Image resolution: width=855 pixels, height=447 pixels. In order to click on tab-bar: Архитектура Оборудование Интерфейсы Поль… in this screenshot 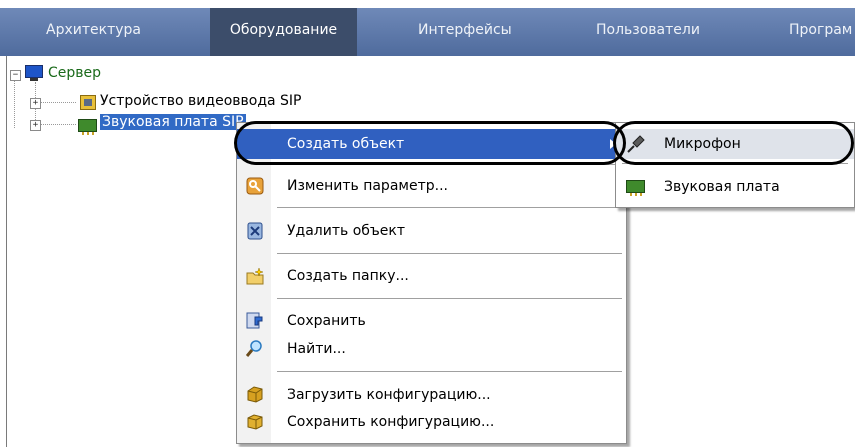, I will do `click(427, 32)`.